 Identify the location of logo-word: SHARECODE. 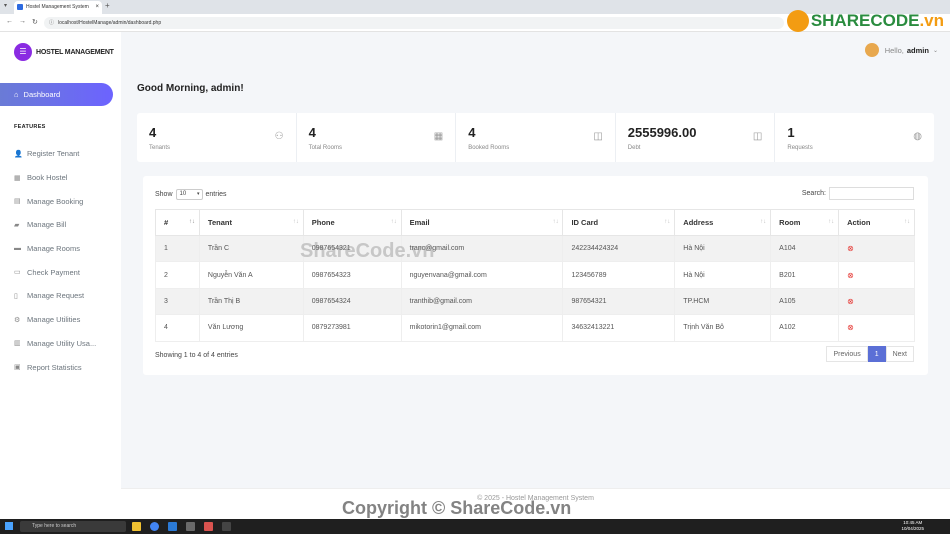
(865, 20).